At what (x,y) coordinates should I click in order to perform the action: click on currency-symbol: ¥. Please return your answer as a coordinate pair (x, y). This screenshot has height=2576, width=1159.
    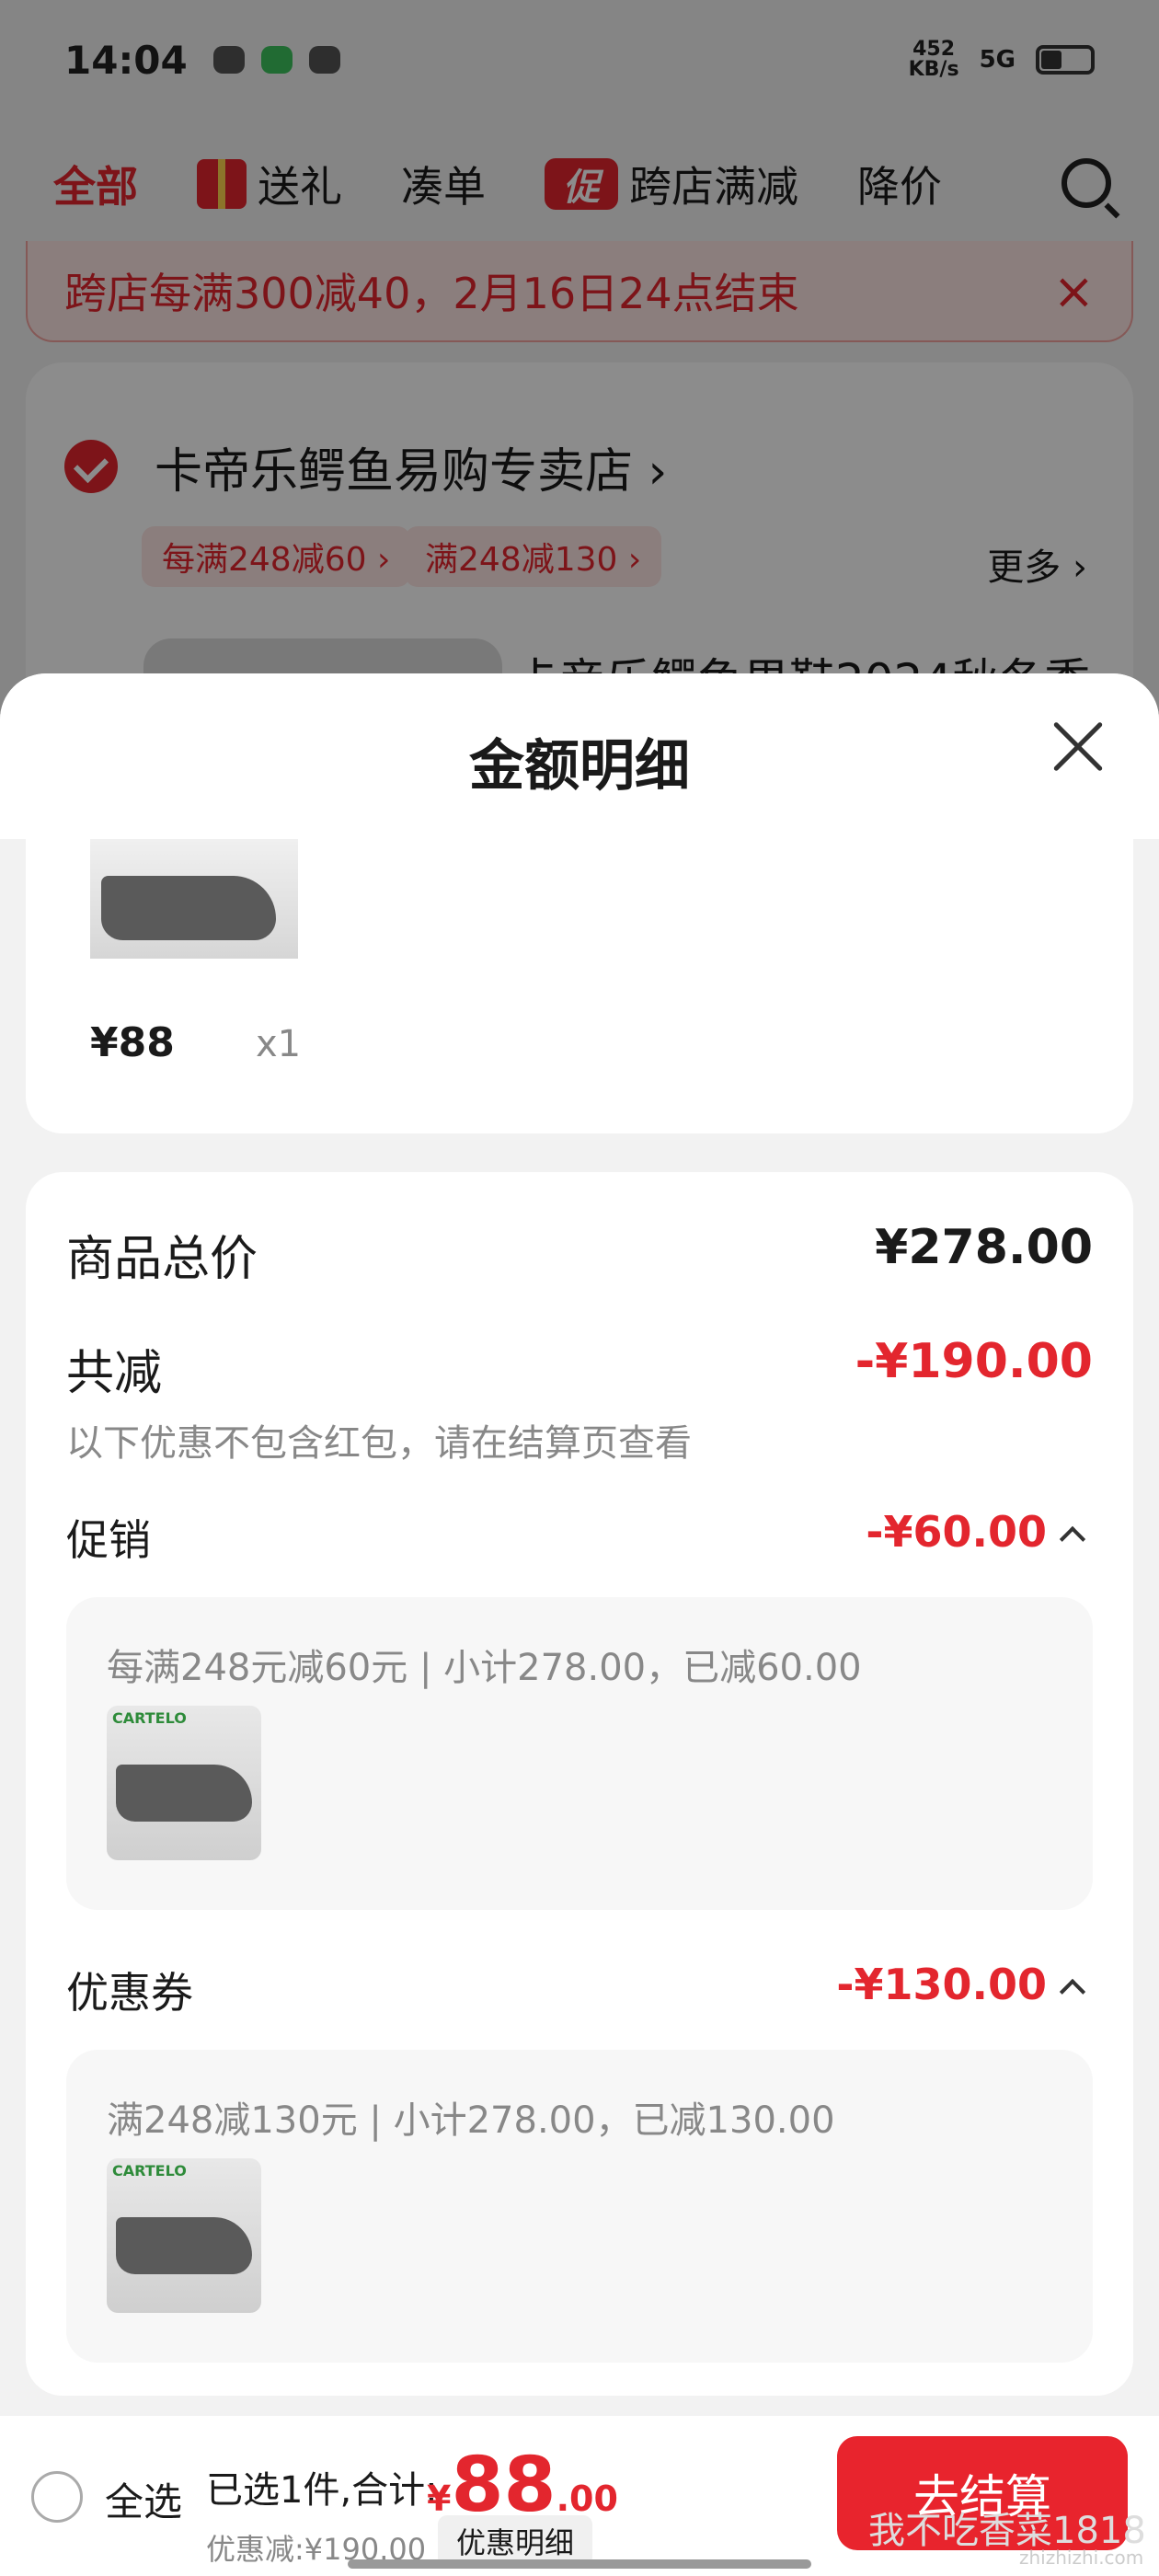
    Looking at the image, I should click on (439, 2498).